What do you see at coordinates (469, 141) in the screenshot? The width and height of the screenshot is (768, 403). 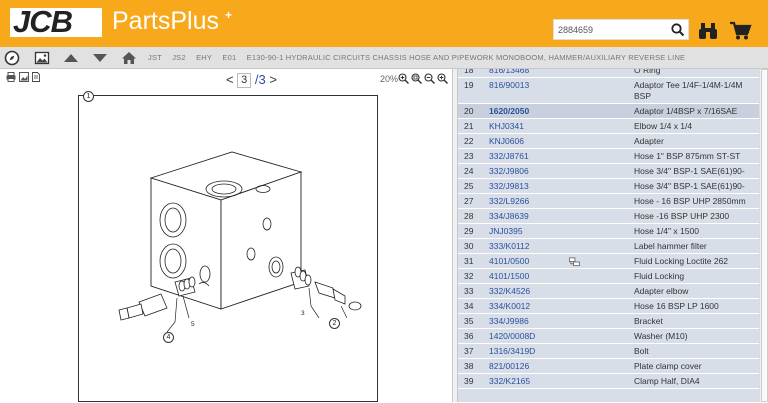 I see `row-number: 22` at bounding box center [469, 141].